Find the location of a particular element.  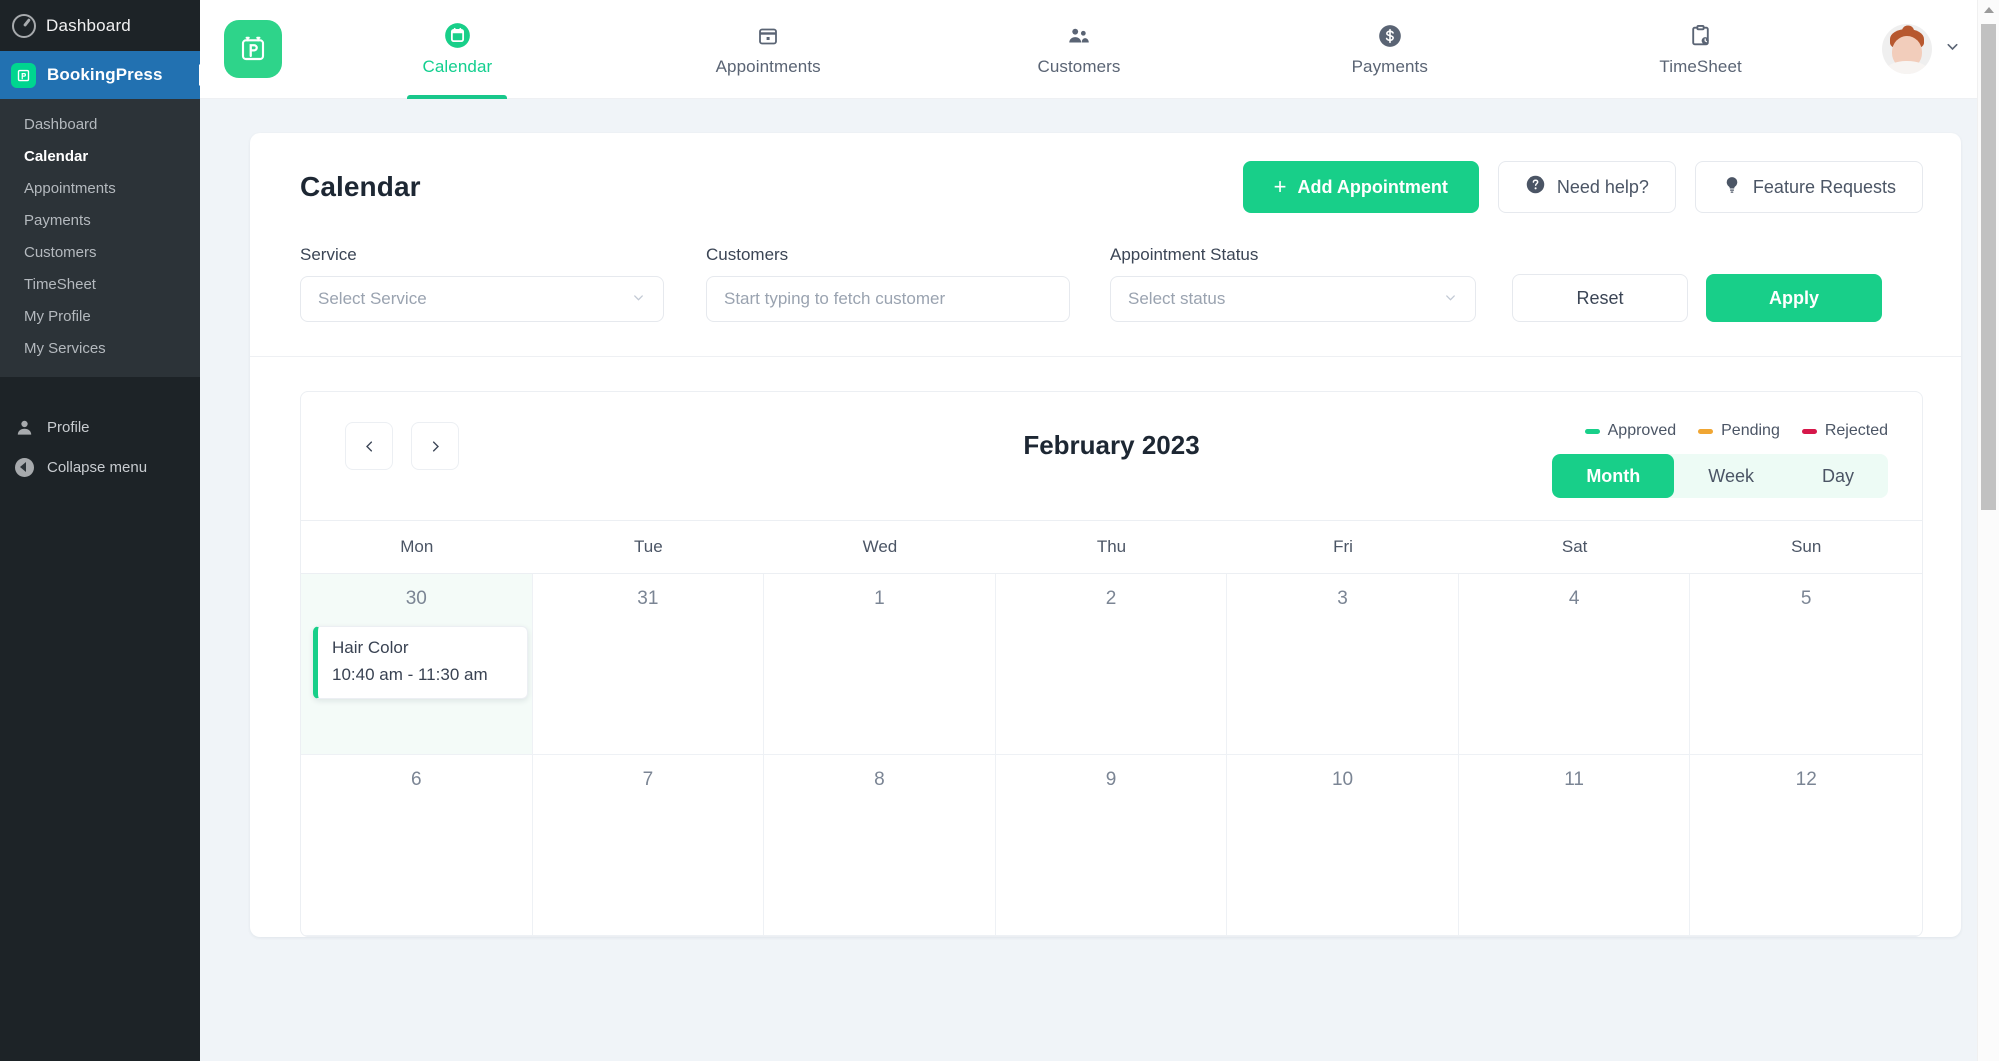

avatar is located at coordinates (1907, 49).